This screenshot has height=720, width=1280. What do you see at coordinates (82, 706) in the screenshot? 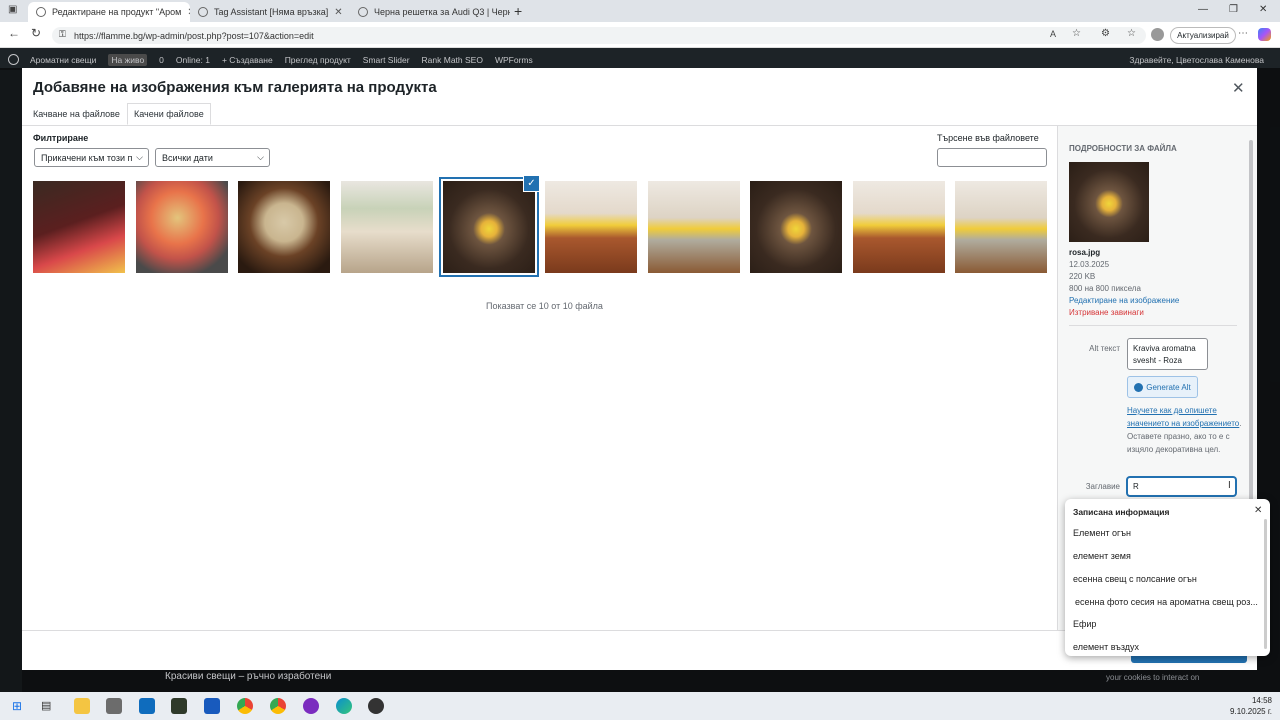
I see `file-explorer-icon` at bounding box center [82, 706].